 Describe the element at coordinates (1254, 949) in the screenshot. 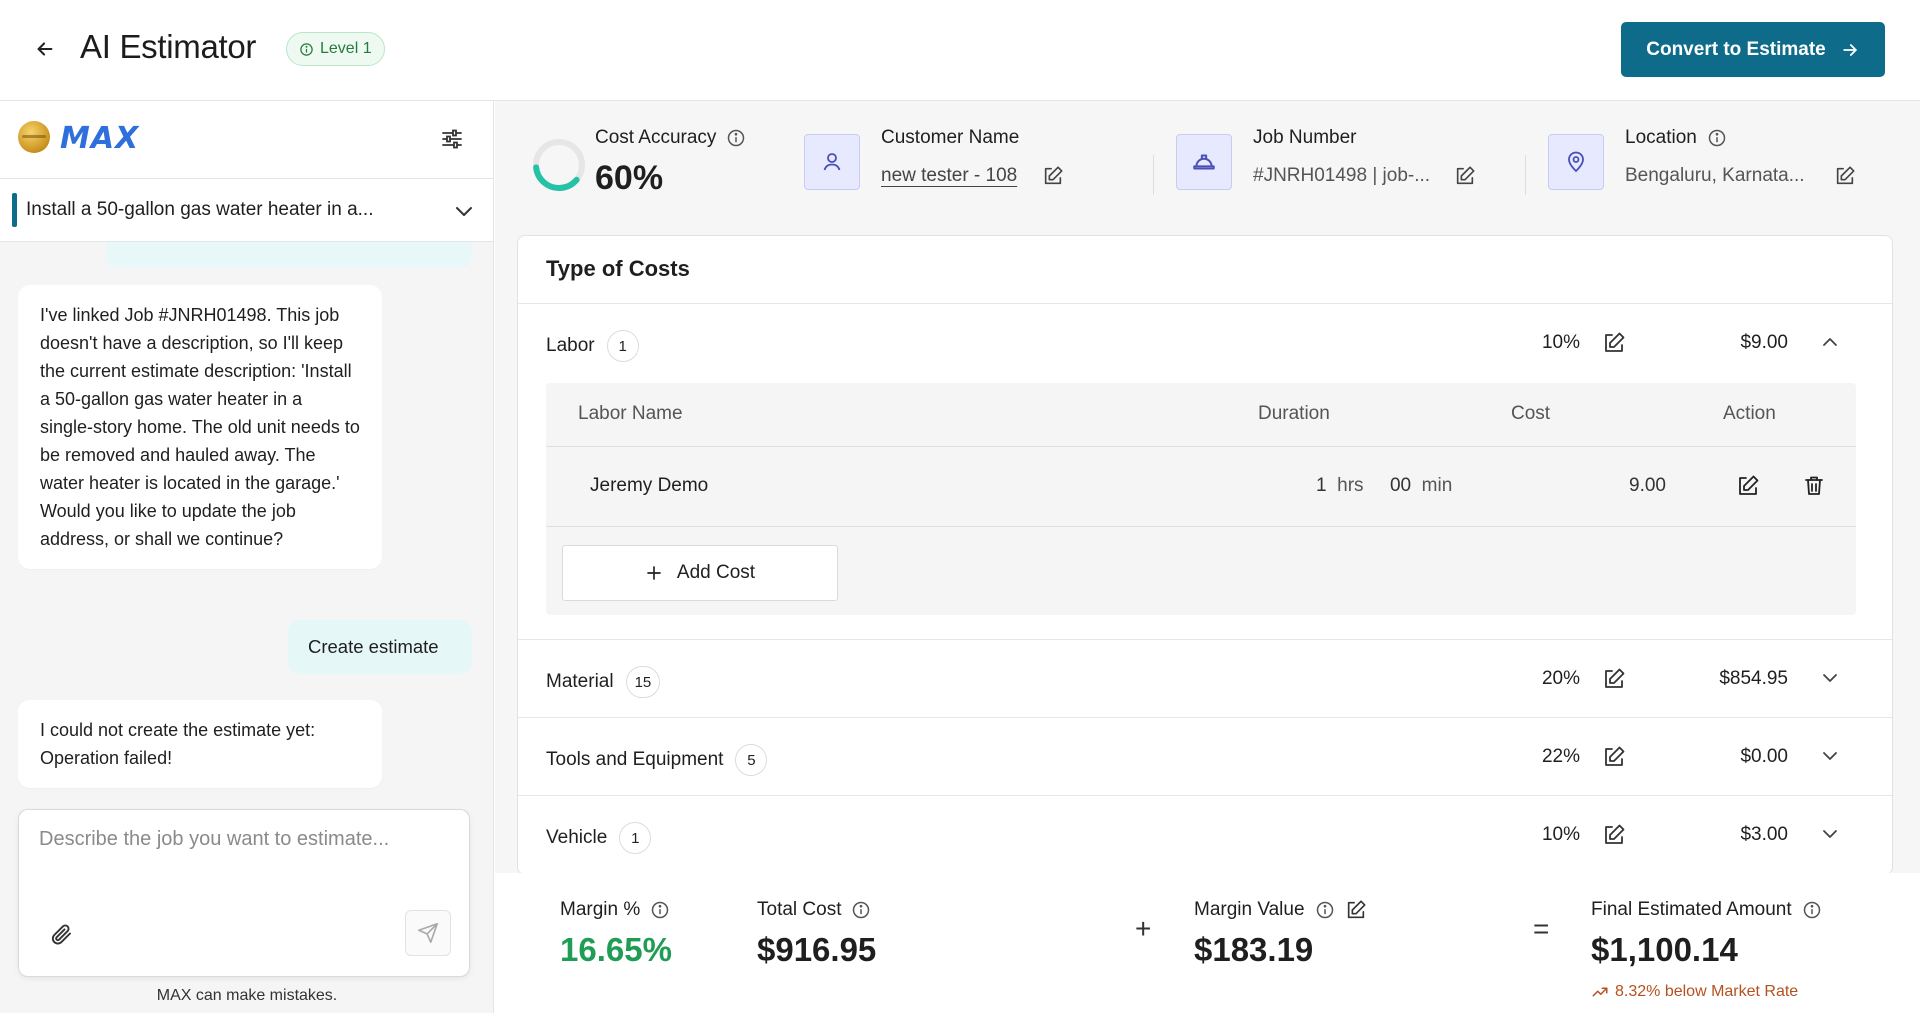

I see `margin-value-value: $183.19` at that location.